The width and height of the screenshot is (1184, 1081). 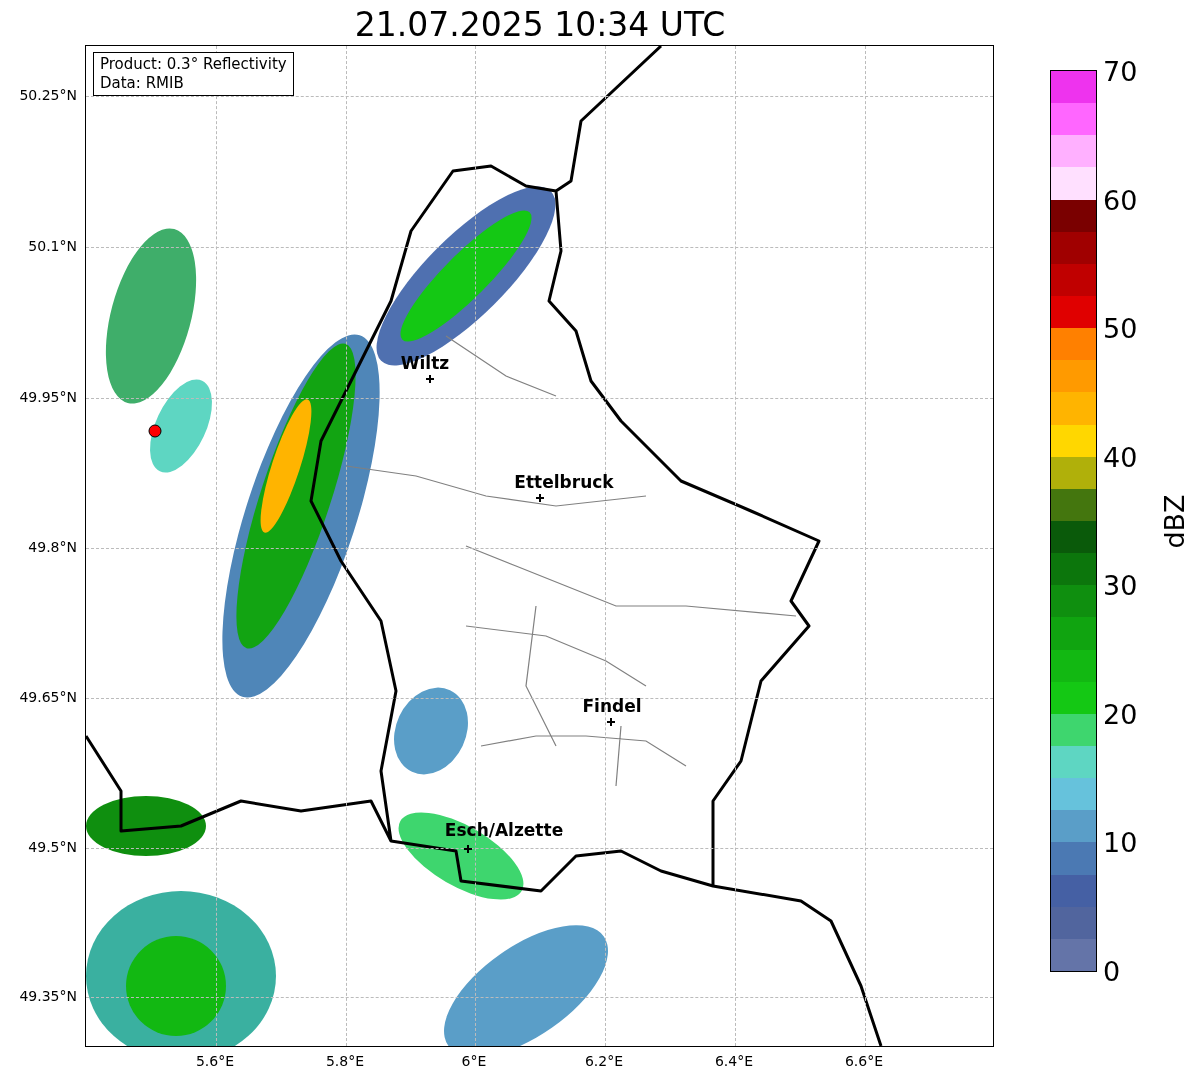 What do you see at coordinates (193, 64) in the screenshot?
I see `info-text: Product: 0.3° Reflectivity` at bounding box center [193, 64].